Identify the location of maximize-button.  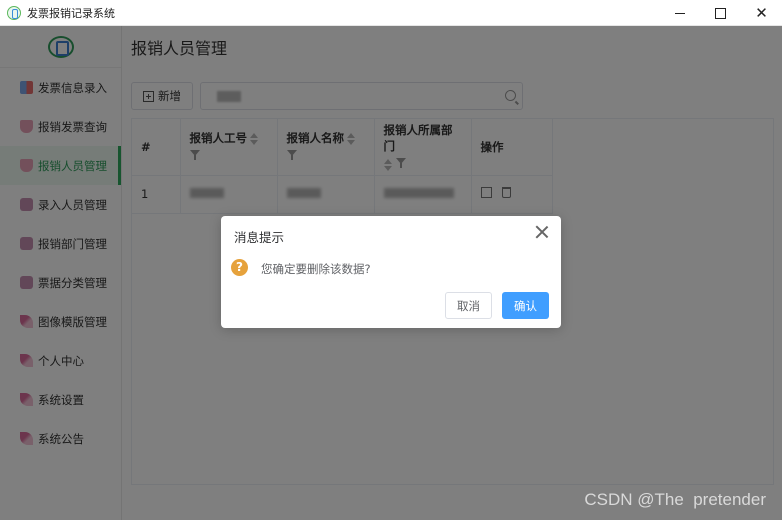
(720, 13).